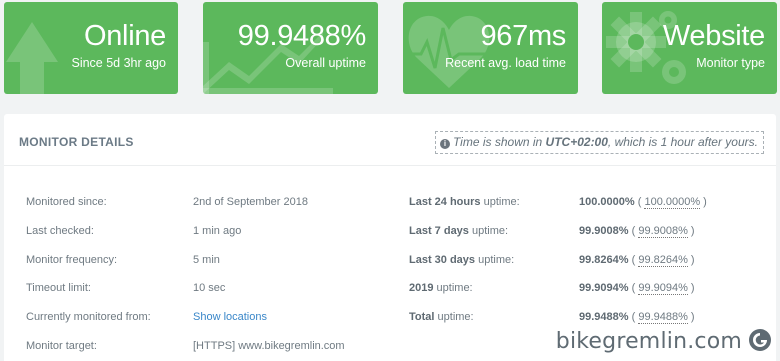  What do you see at coordinates (672, 202) in the screenshot?
I see `uptime-percent-detail: 100.0000%` at bounding box center [672, 202].